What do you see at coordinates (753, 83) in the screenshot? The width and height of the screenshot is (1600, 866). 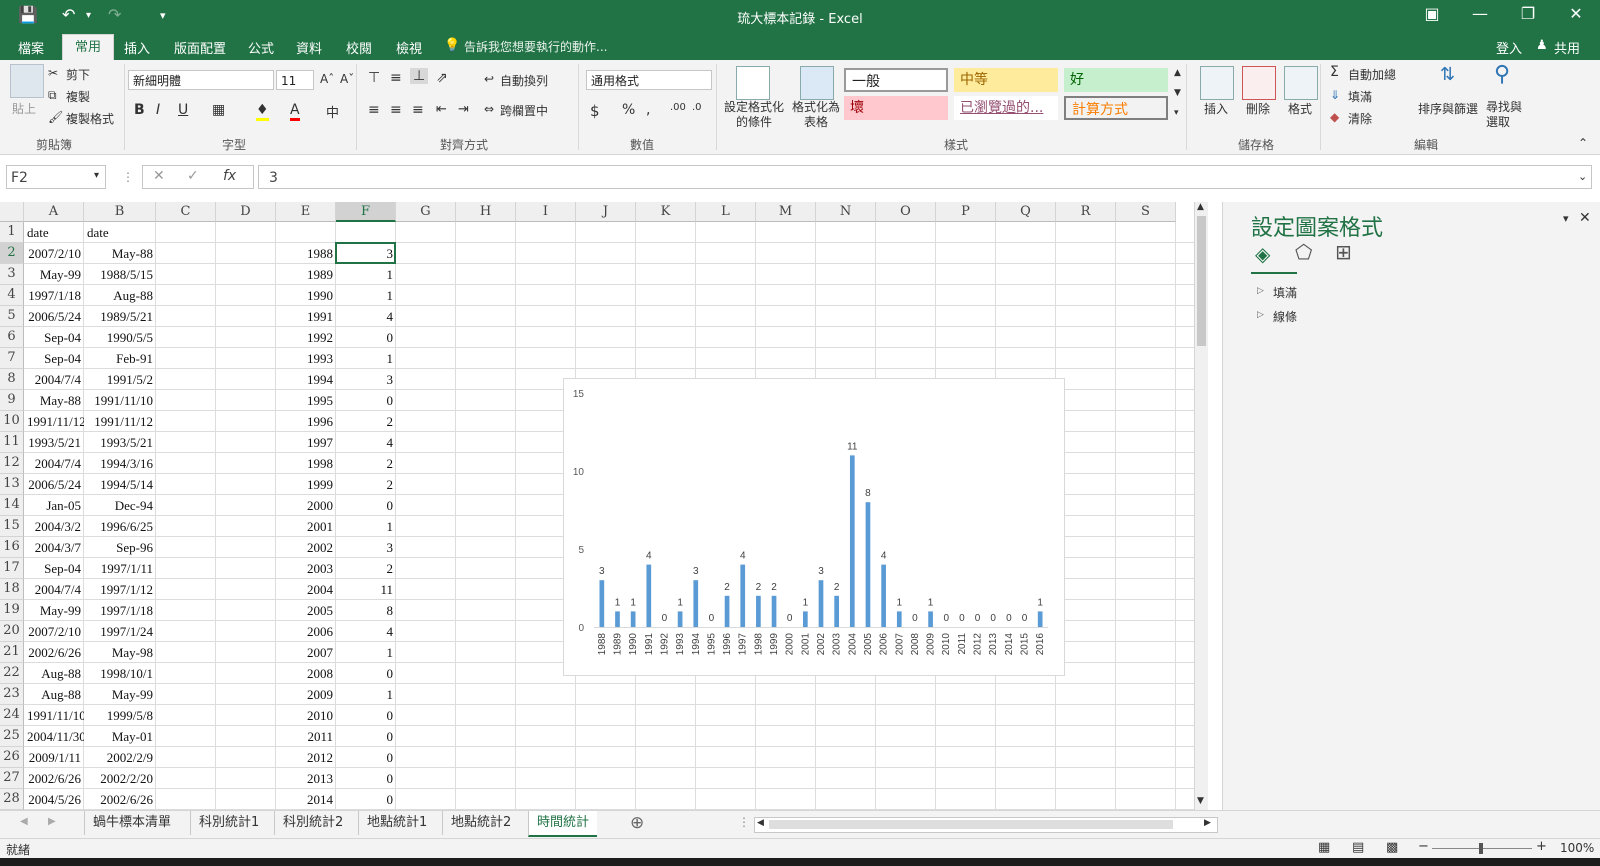 I see `conditional-format-icon` at bounding box center [753, 83].